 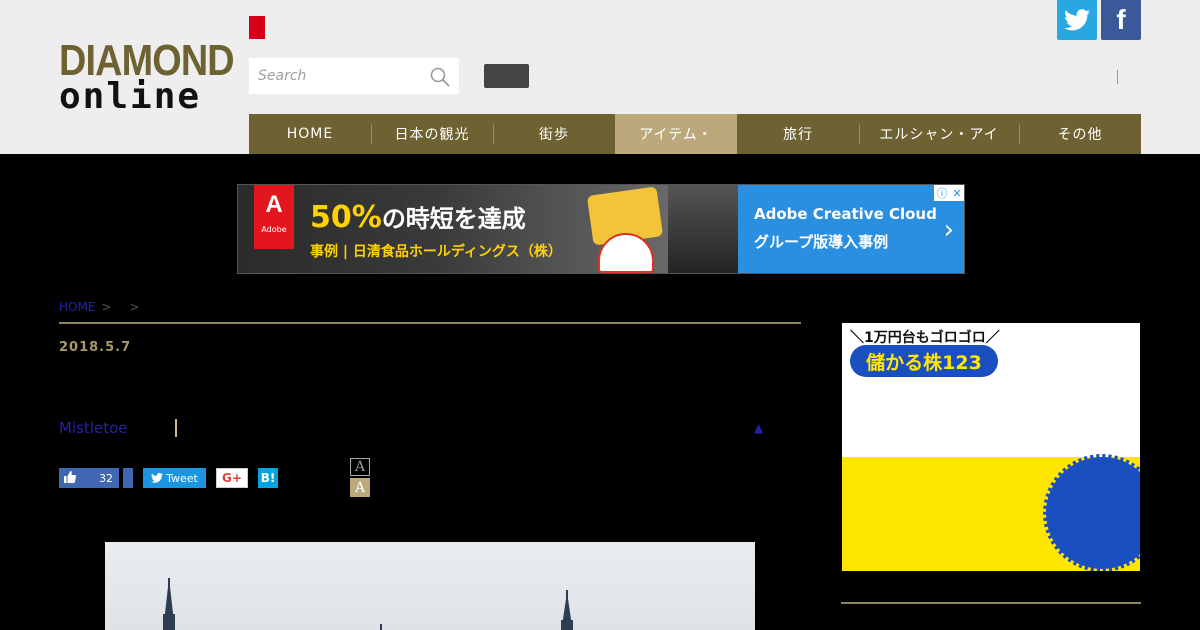 I want to click on logo-line-diamond: DIAMOND, so click(x=147, y=60).